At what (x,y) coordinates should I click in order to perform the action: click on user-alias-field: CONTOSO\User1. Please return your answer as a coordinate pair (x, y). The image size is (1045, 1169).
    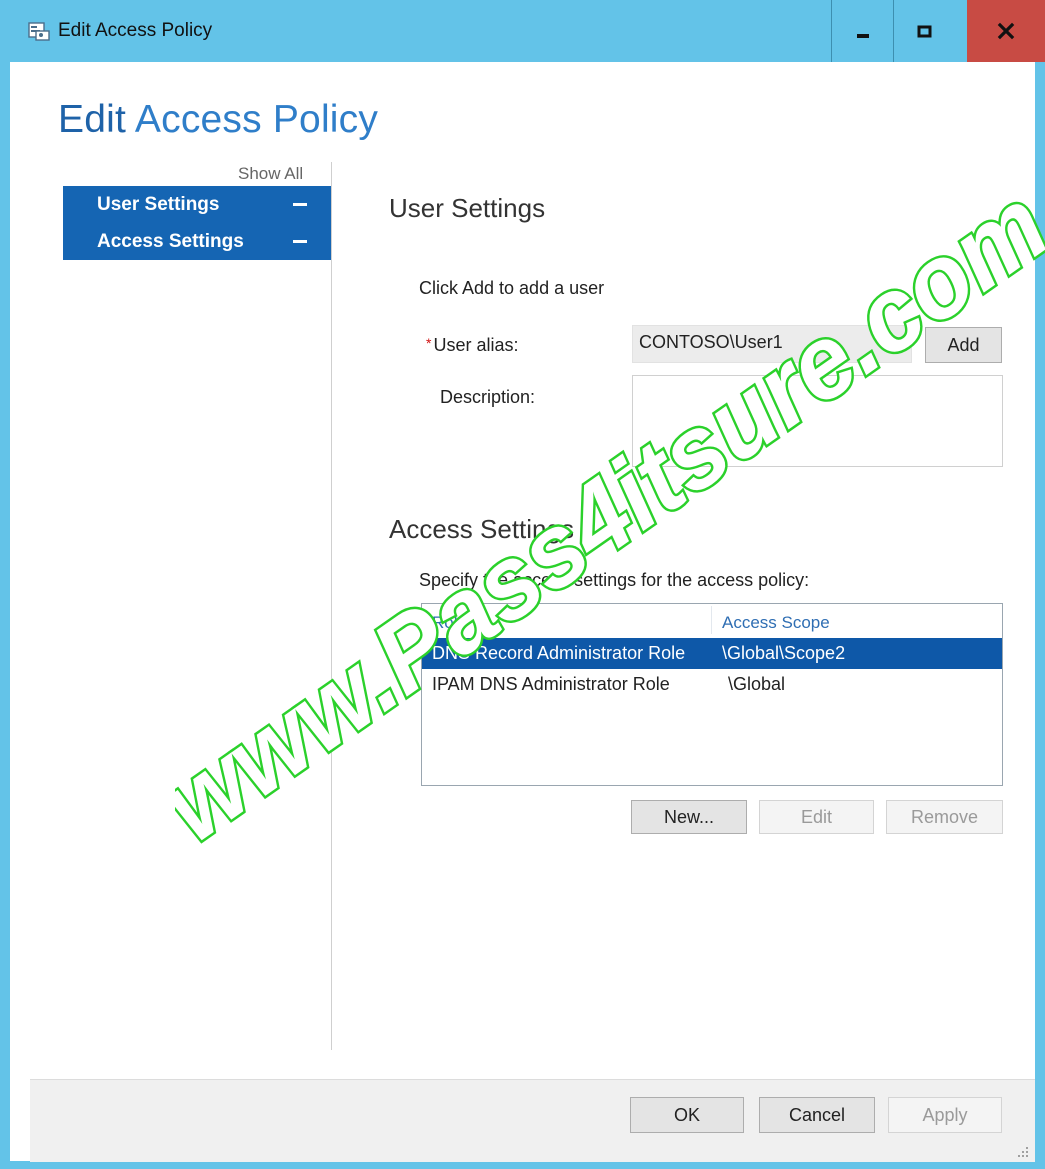
    Looking at the image, I should click on (772, 344).